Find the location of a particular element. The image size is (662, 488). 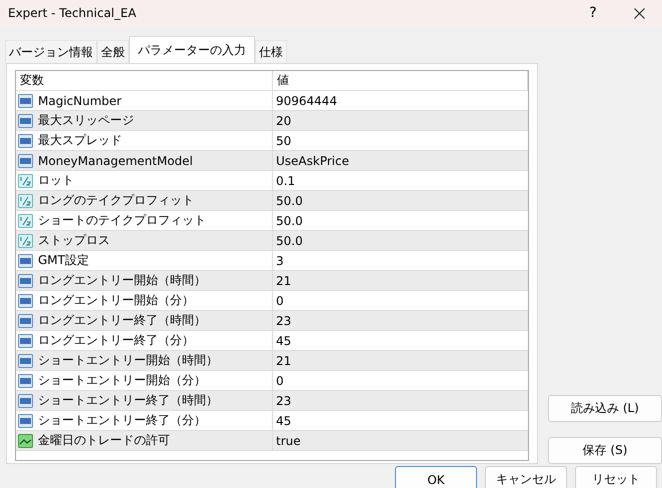

parameter-name: MoneyManagementModel is located at coordinates (115, 161).